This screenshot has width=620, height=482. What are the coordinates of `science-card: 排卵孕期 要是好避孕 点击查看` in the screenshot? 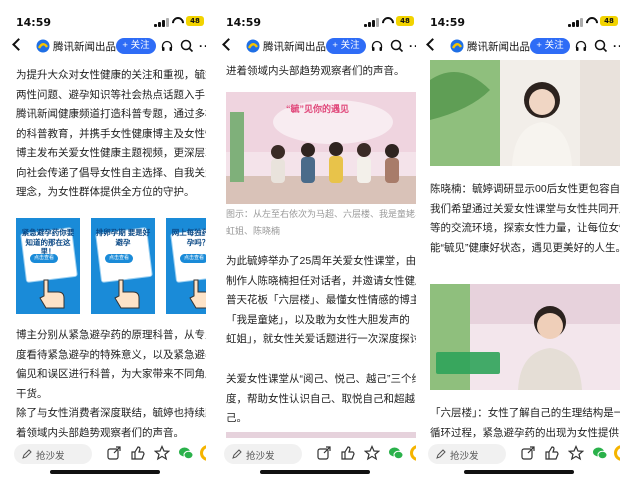 It's located at (123, 266).